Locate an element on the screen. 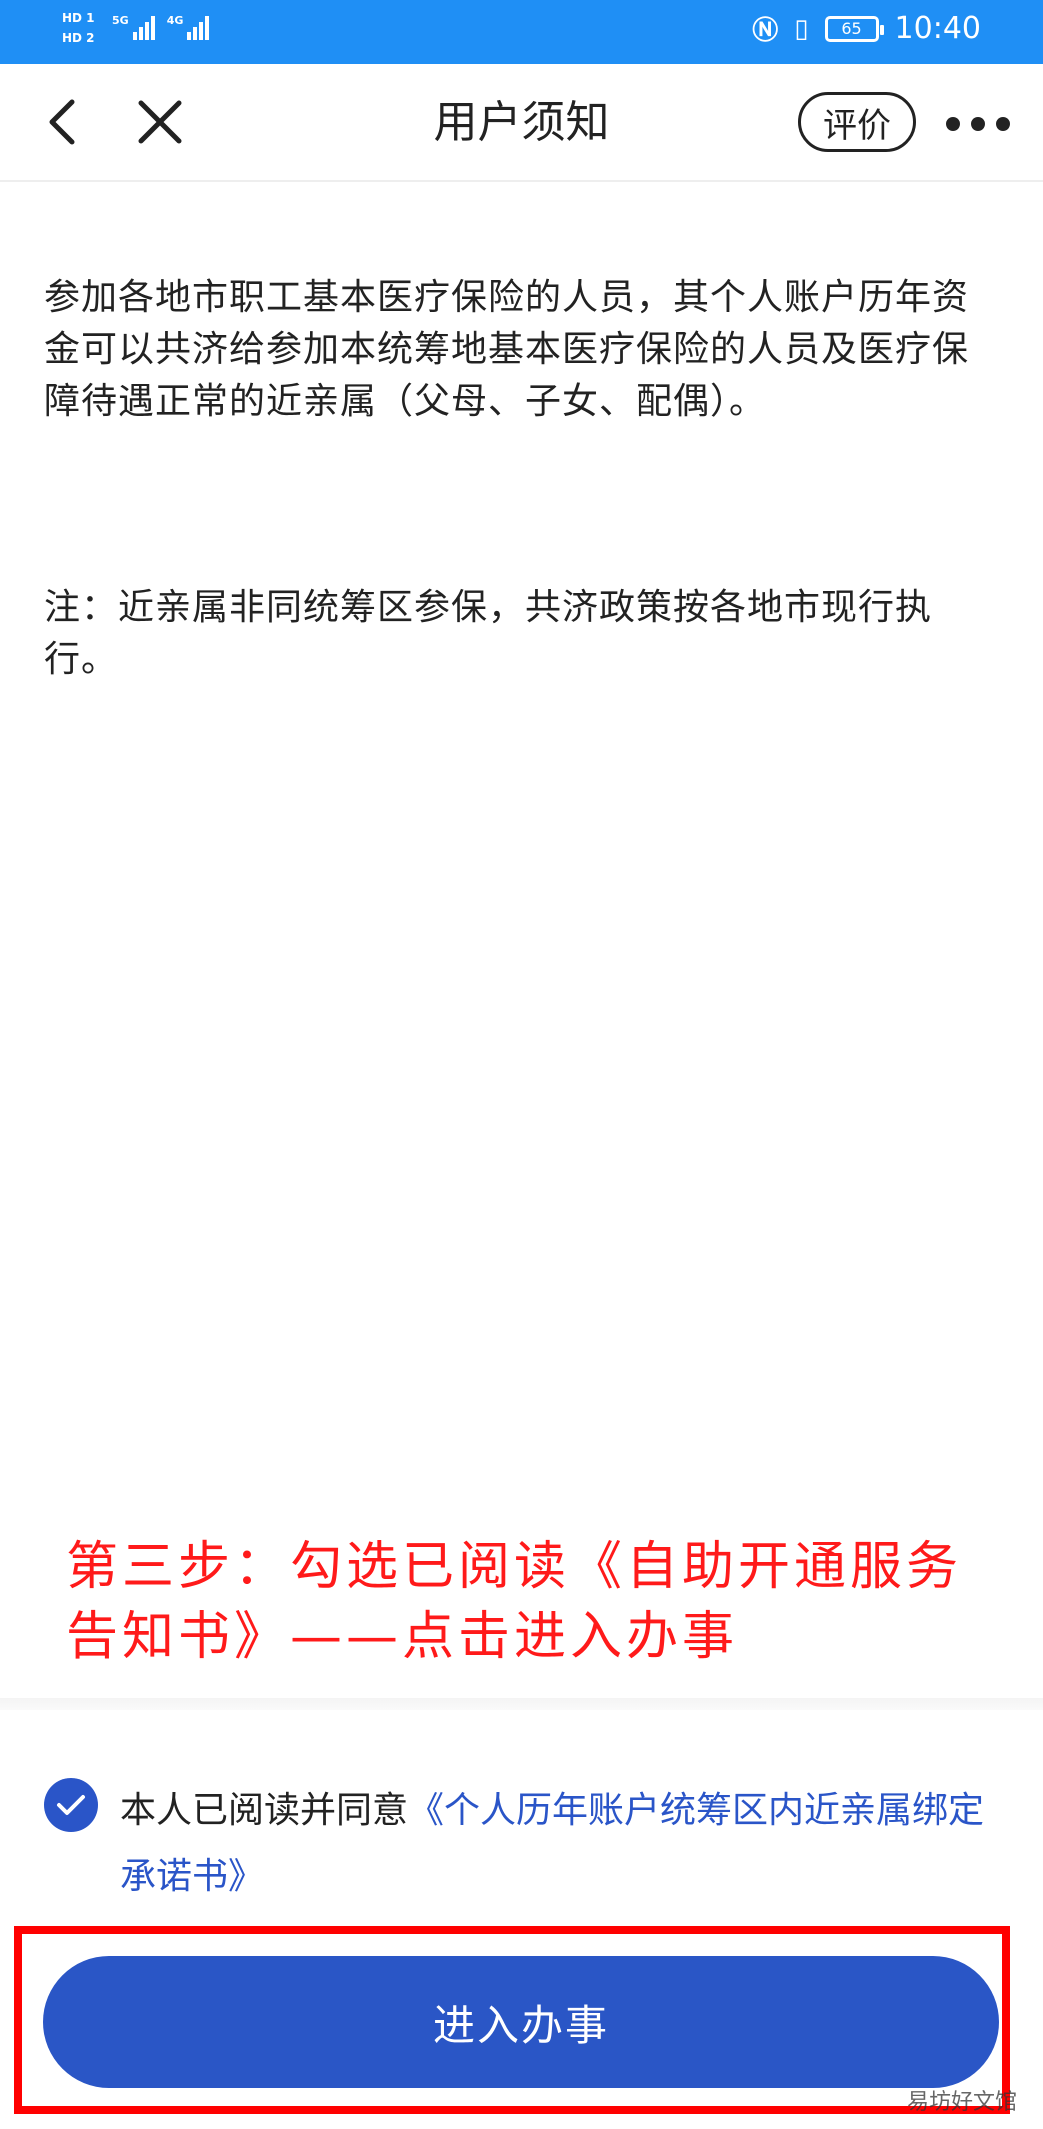 The width and height of the screenshot is (1043, 2129). sim-indicators: HD 1 HD 2 is located at coordinates (78, 28).